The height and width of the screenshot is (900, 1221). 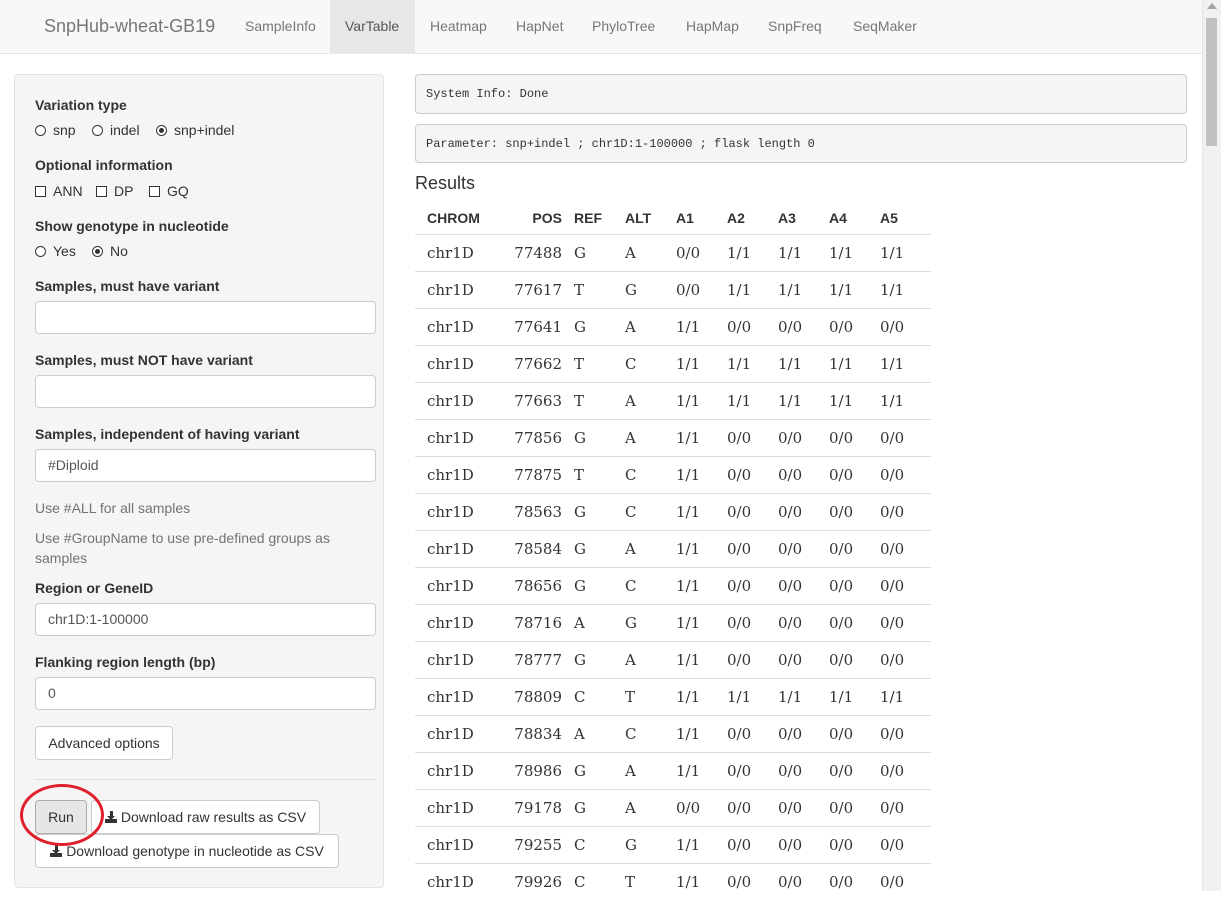 What do you see at coordinates (673, 586) in the screenshot?
I see `table-row: chr1D78656GC1/10/00/00/00/0` at bounding box center [673, 586].